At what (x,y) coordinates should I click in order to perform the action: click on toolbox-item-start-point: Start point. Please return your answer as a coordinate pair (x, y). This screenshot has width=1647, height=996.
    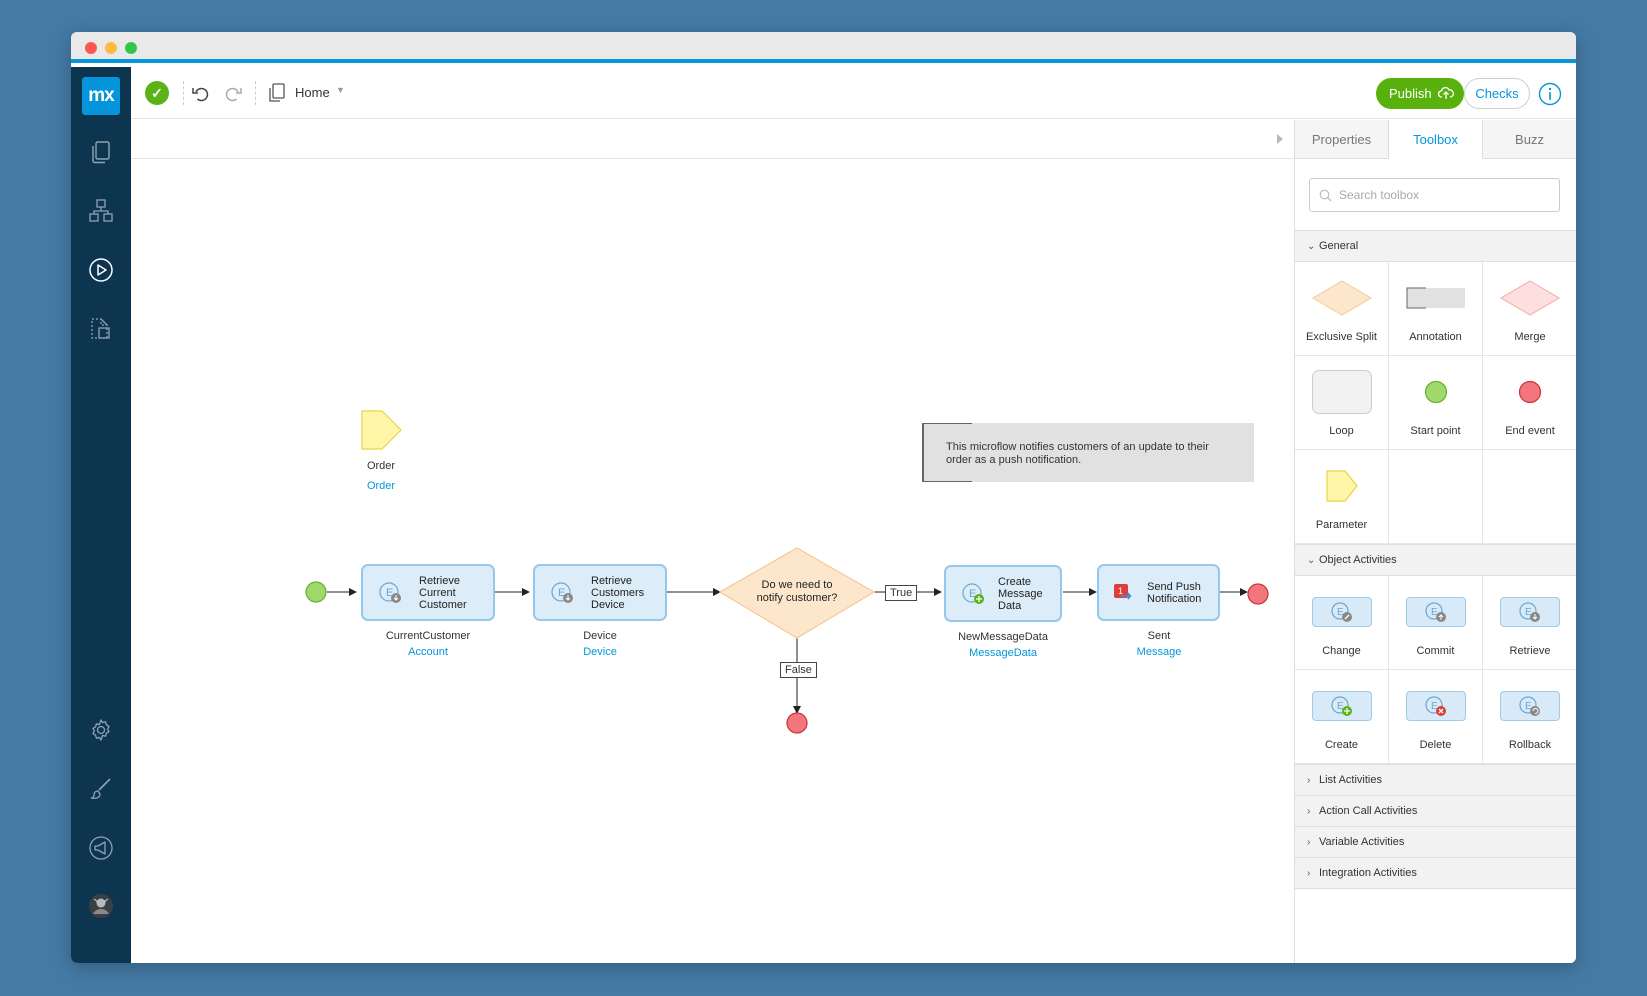
    Looking at the image, I should click on (1436, 403).